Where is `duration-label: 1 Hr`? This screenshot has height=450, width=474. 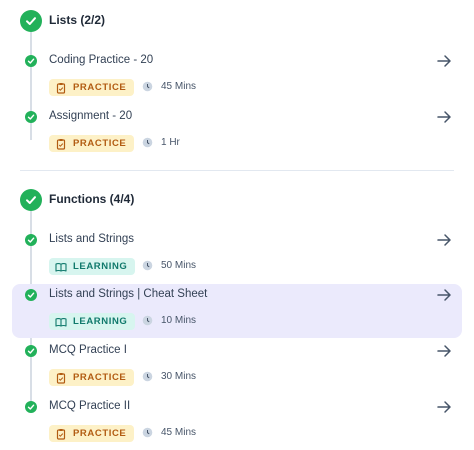 duration-label: 1 Hr is located at coordinates (170, 142).